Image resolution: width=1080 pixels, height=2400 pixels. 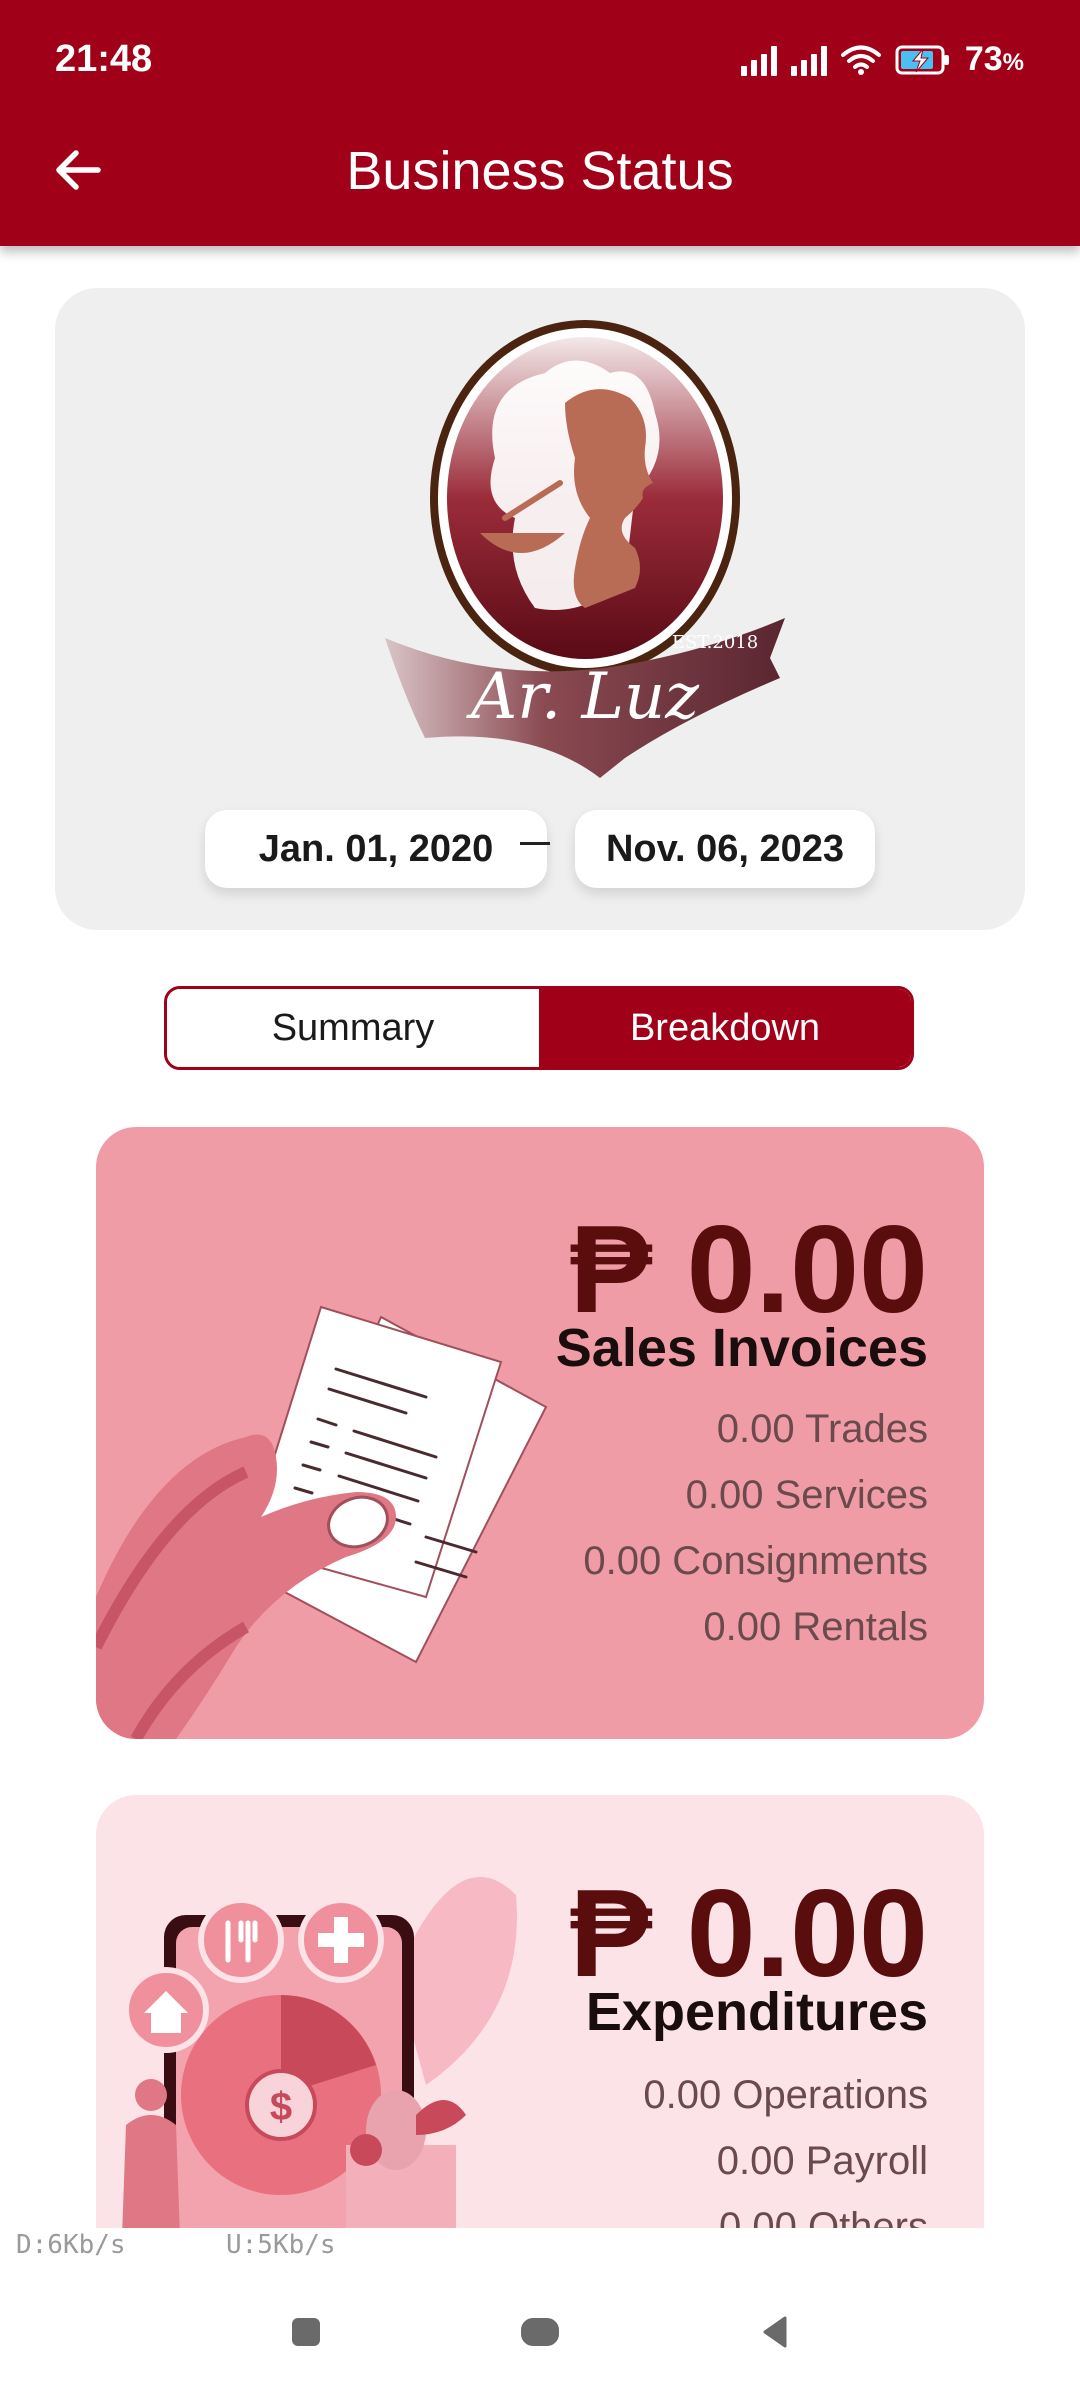 What do you see at coordinates (540, 171) in the screenshot?
I see `page-title: Business Status` at bounding box center [540, 171].